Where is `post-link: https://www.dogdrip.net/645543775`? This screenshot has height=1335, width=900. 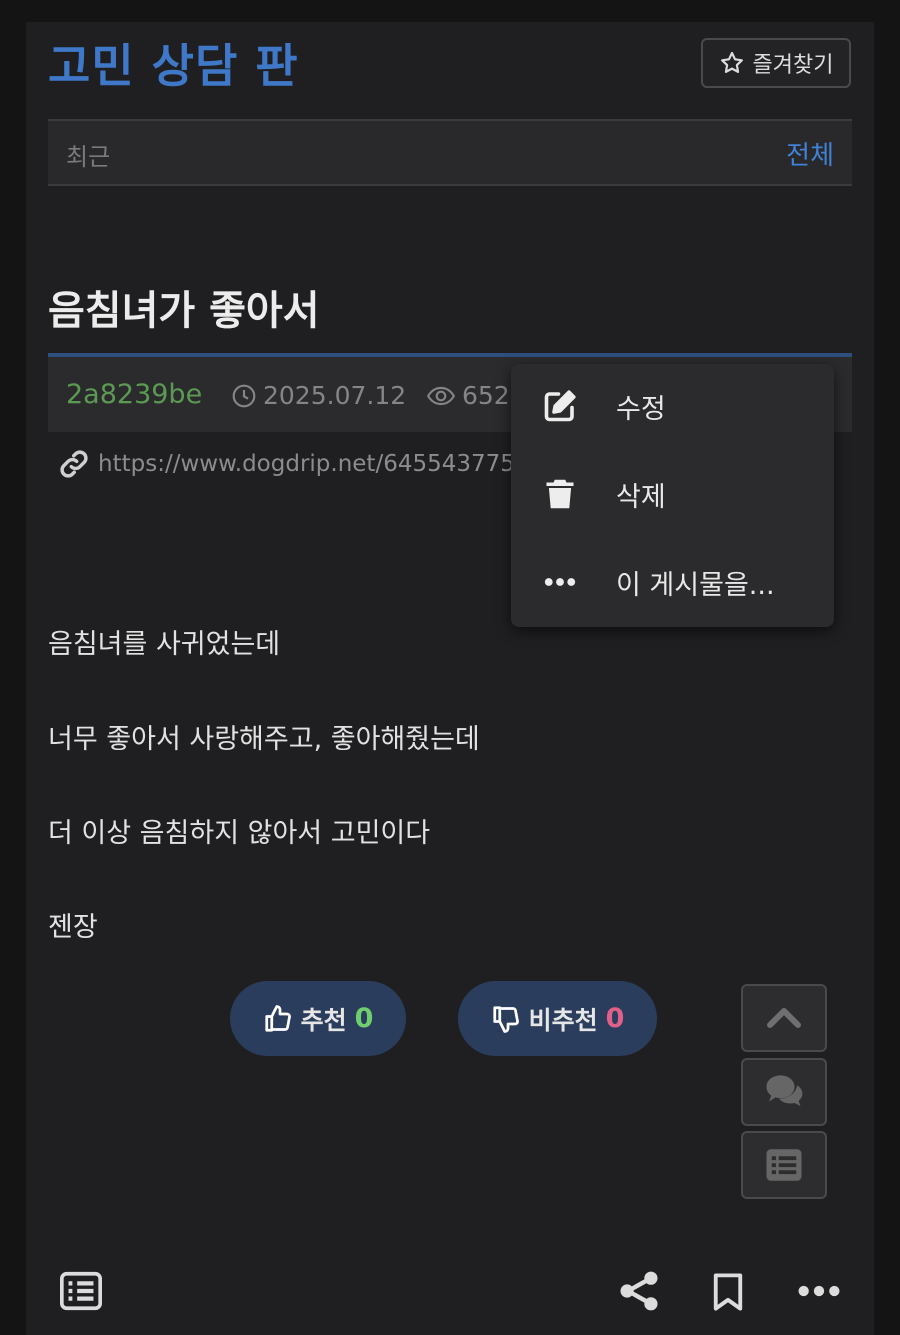 post-link: https://www.dogdrip.net/645543775 is located at coordinates (286, 464).